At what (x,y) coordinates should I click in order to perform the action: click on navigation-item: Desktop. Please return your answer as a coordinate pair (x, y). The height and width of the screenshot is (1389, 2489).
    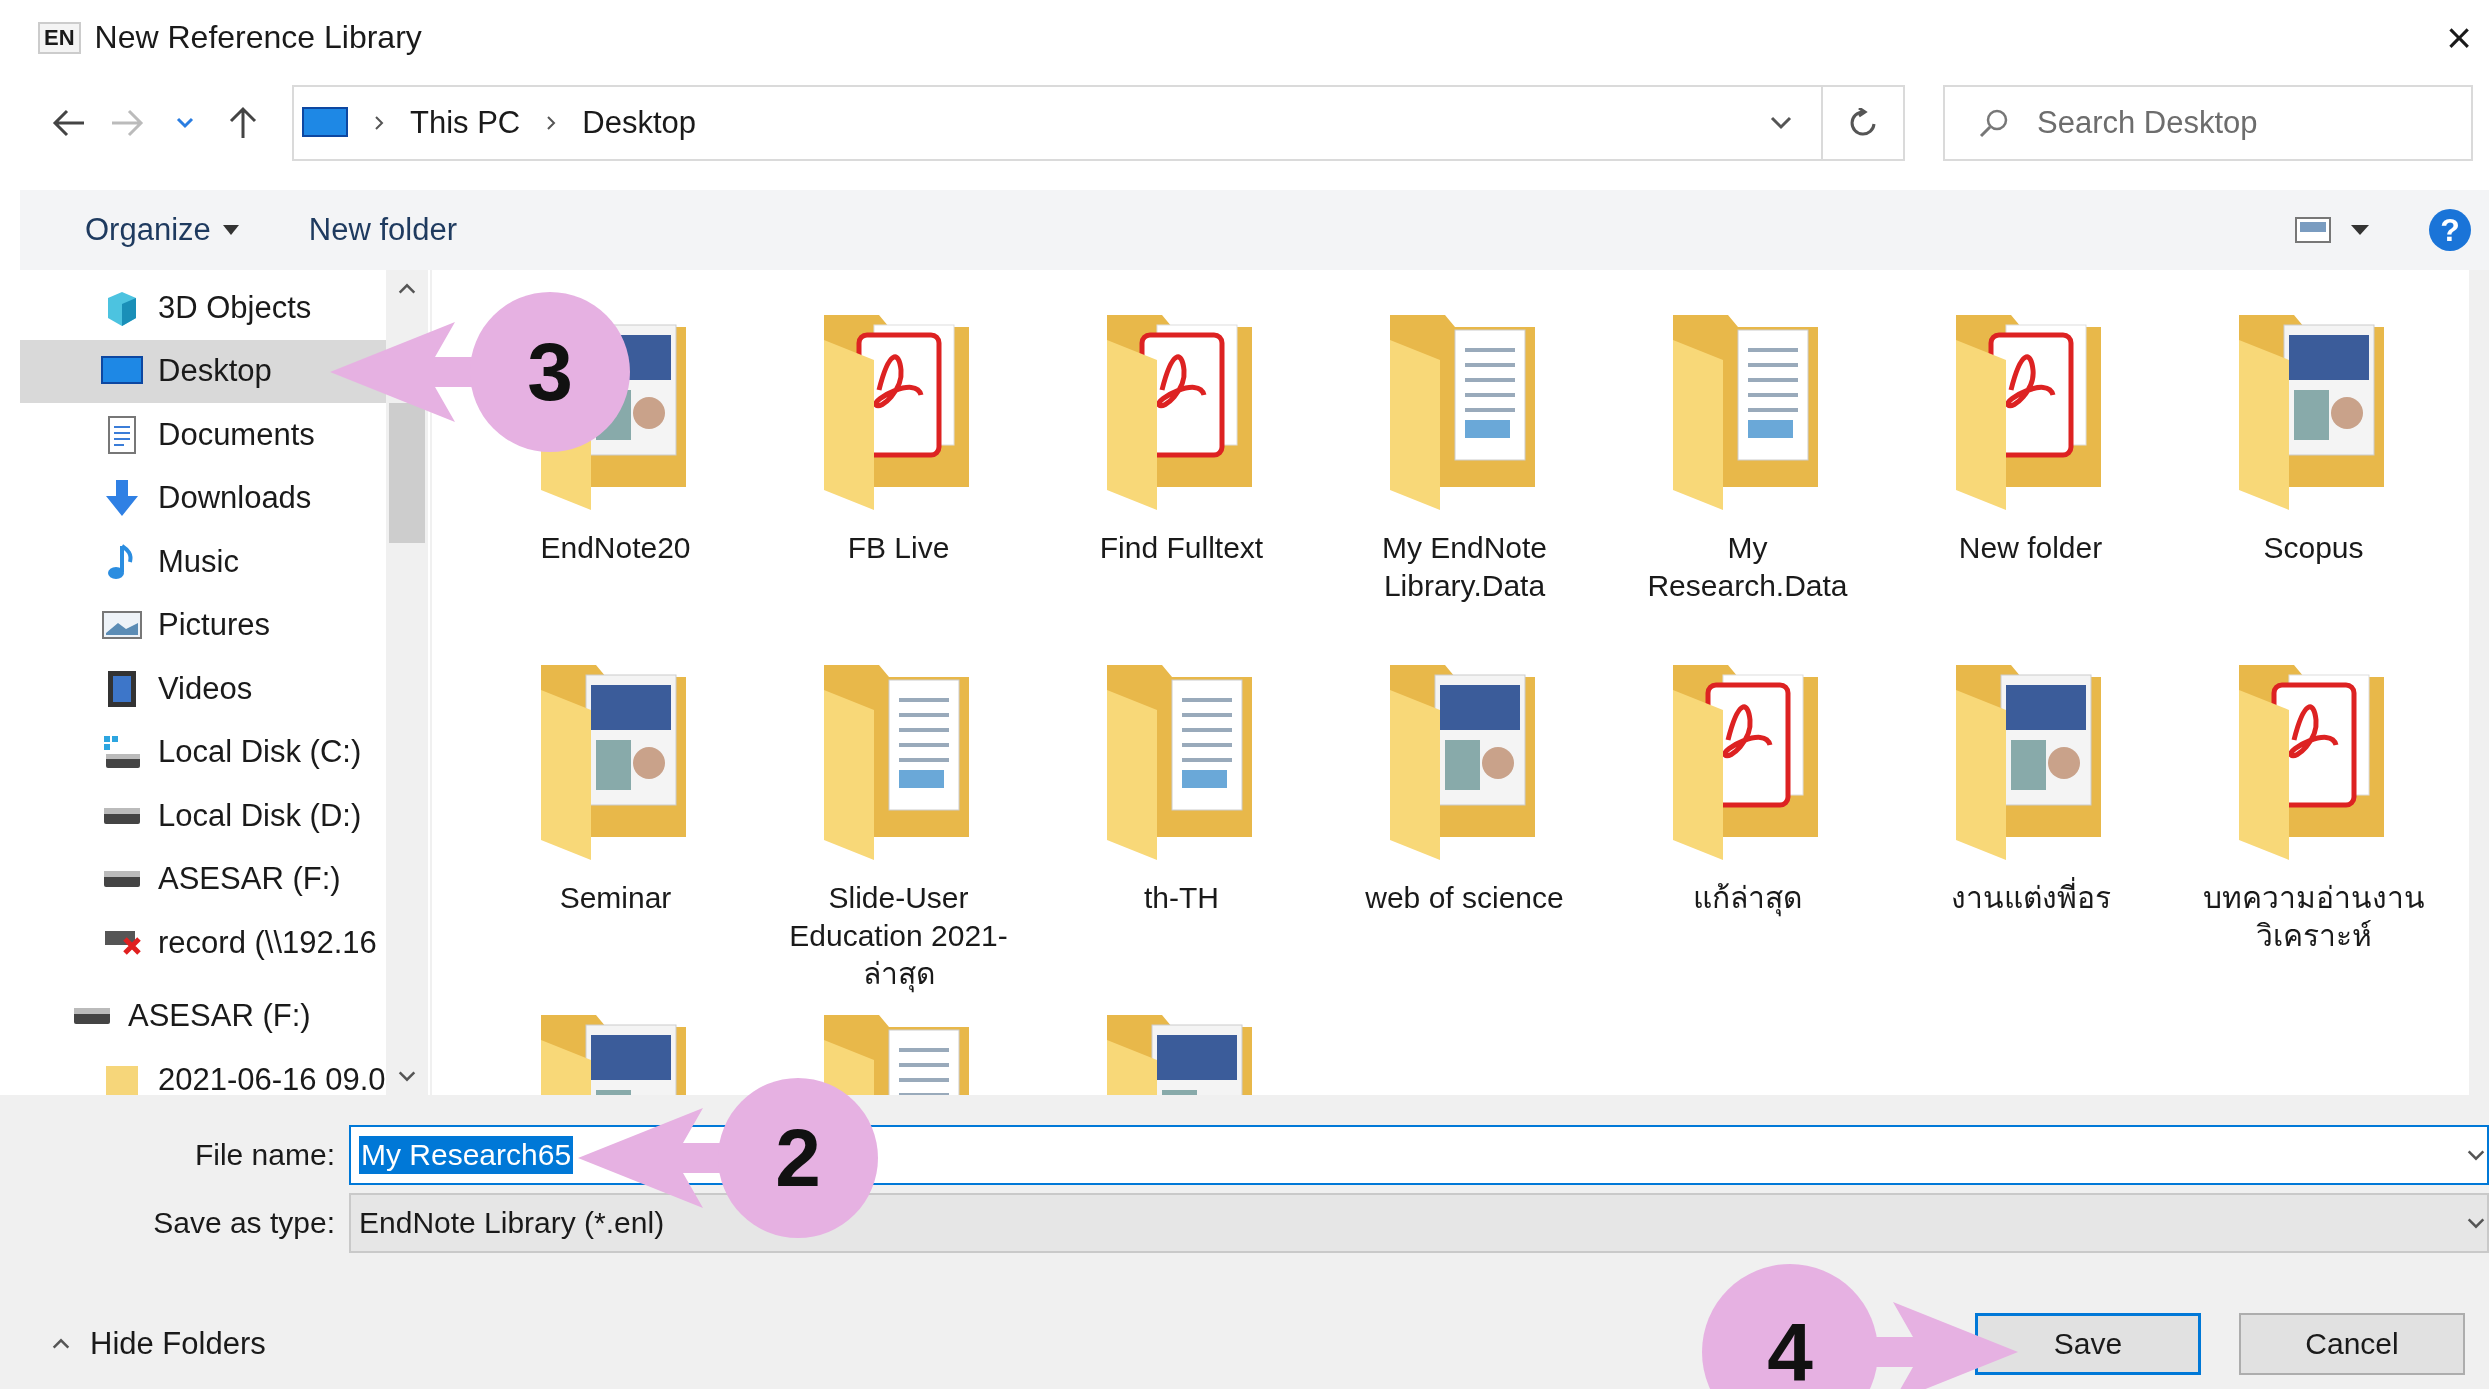
    Looking at the image, I should click on (203, 371).